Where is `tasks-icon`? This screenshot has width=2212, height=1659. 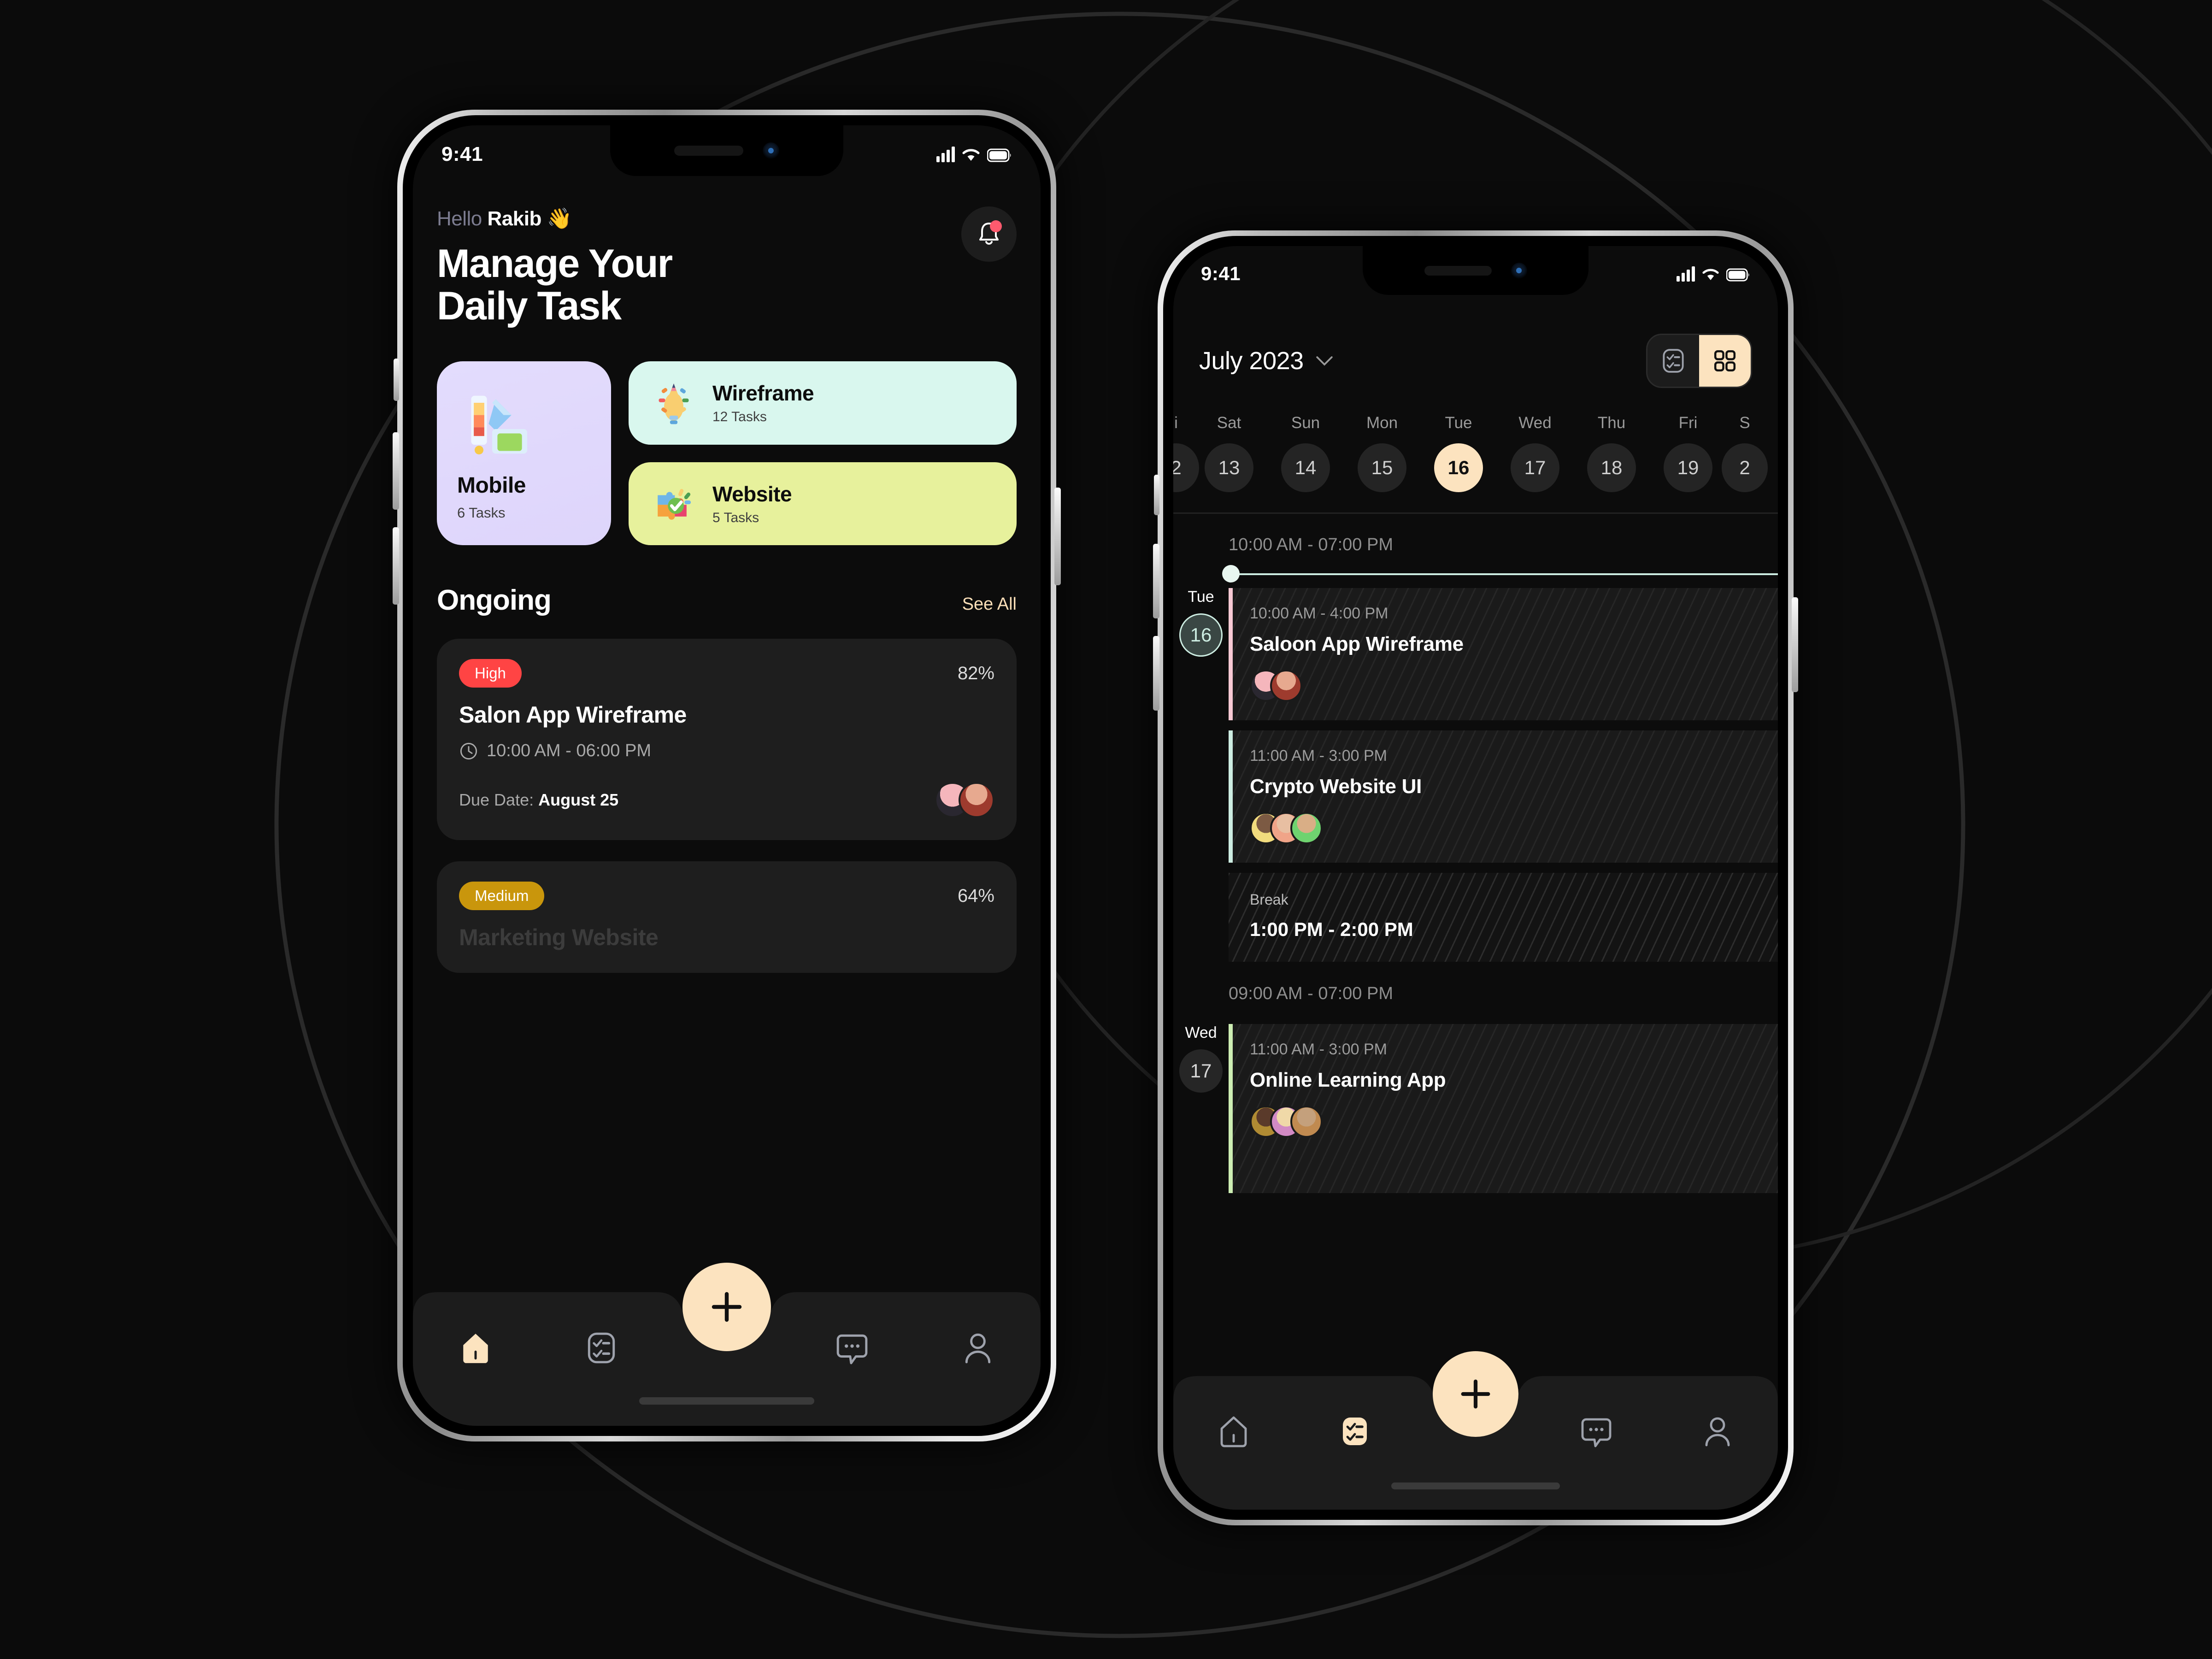
tasks-icon is located at coordinates (1354, 1431).